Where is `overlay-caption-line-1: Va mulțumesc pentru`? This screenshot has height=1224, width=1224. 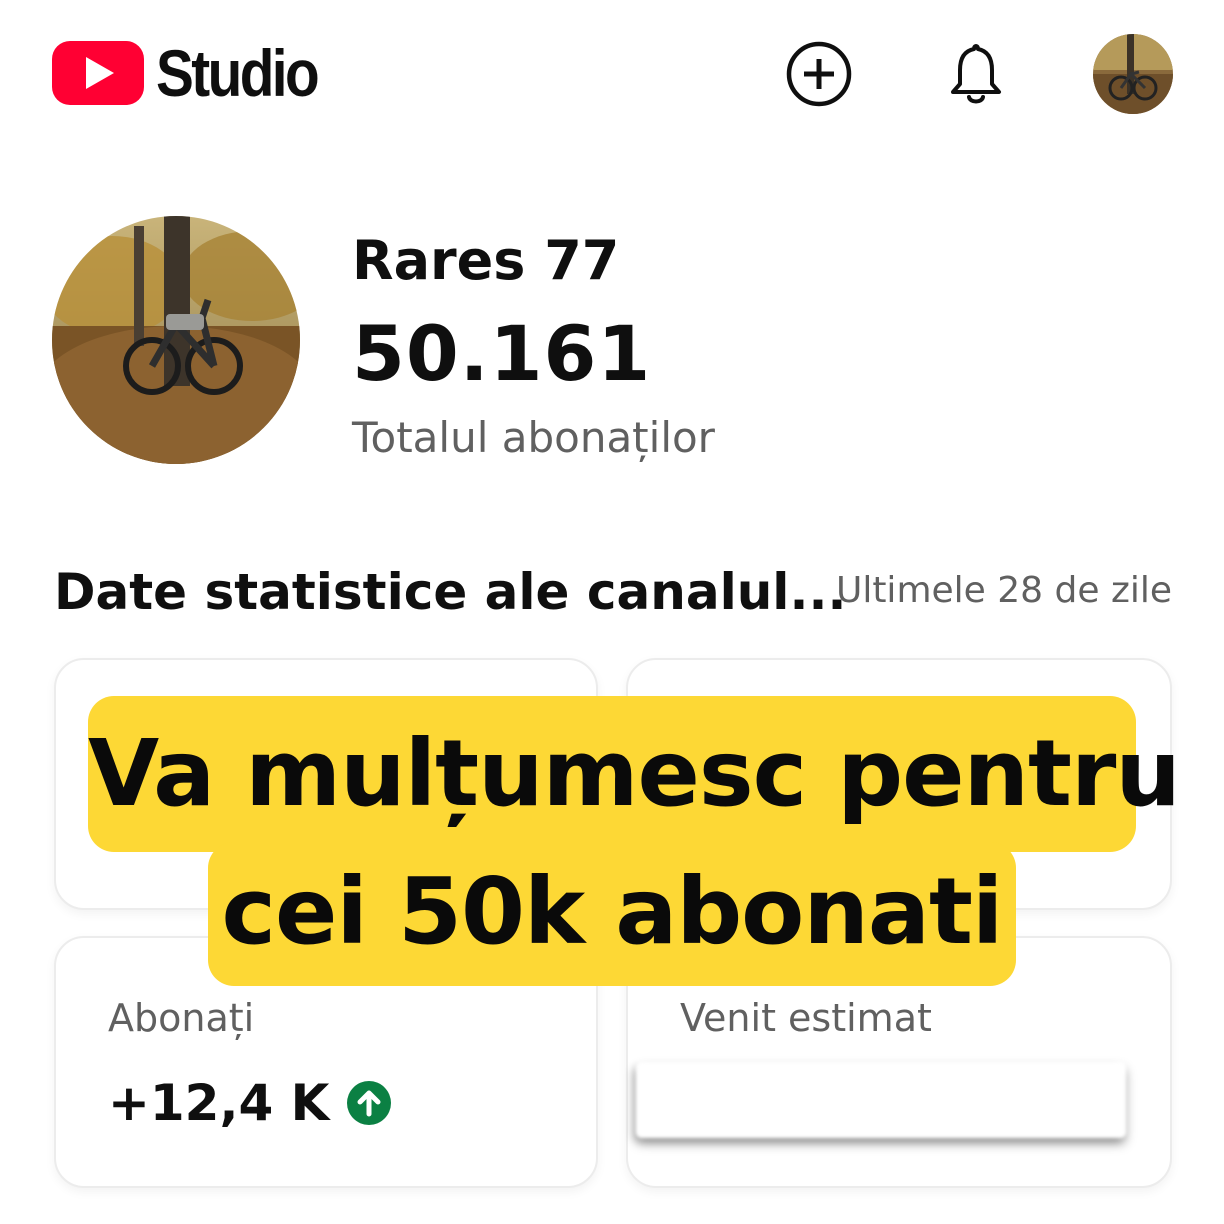
overlay-caption-line-1: Va mulțumesc pentru is located at coordinates (634, 774).